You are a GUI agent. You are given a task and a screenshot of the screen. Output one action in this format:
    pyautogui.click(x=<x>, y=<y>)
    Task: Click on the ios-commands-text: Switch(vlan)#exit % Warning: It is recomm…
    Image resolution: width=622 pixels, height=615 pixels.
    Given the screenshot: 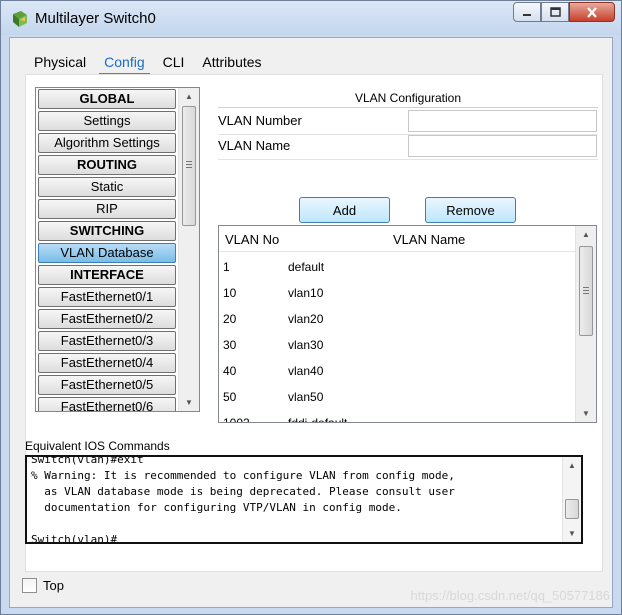 What is the action you would take?
    pyautogui.click(x=295, y=499)
    